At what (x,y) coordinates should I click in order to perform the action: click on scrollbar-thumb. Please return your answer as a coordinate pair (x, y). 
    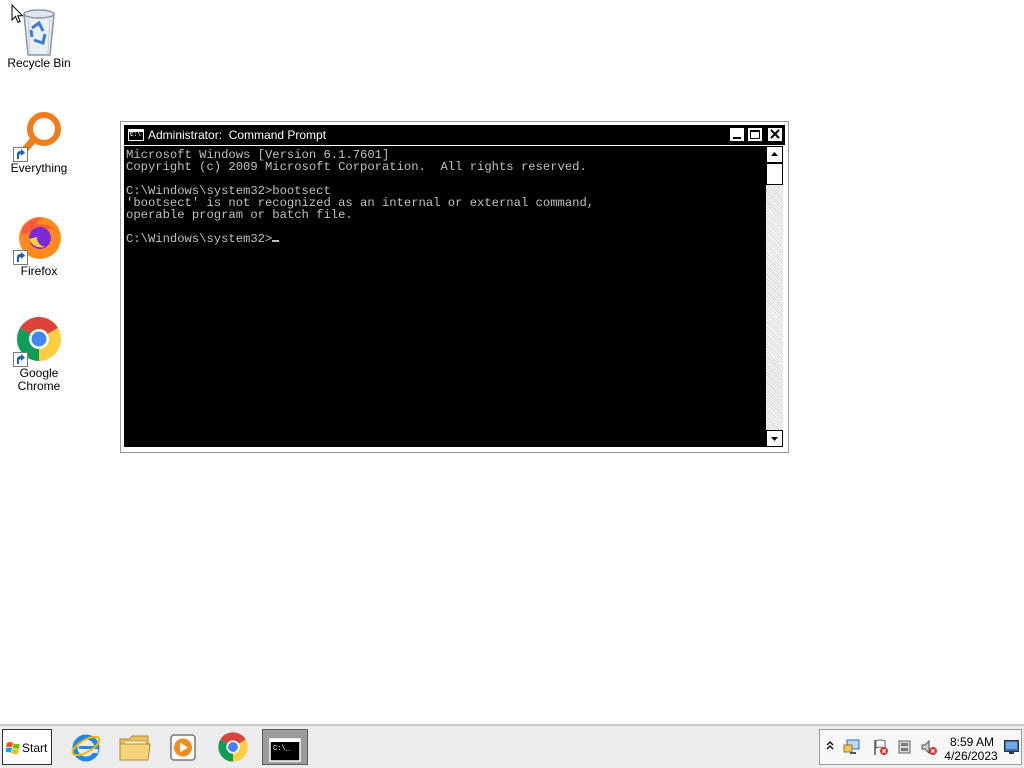
    Looking at the image, I should click on (774, 174).